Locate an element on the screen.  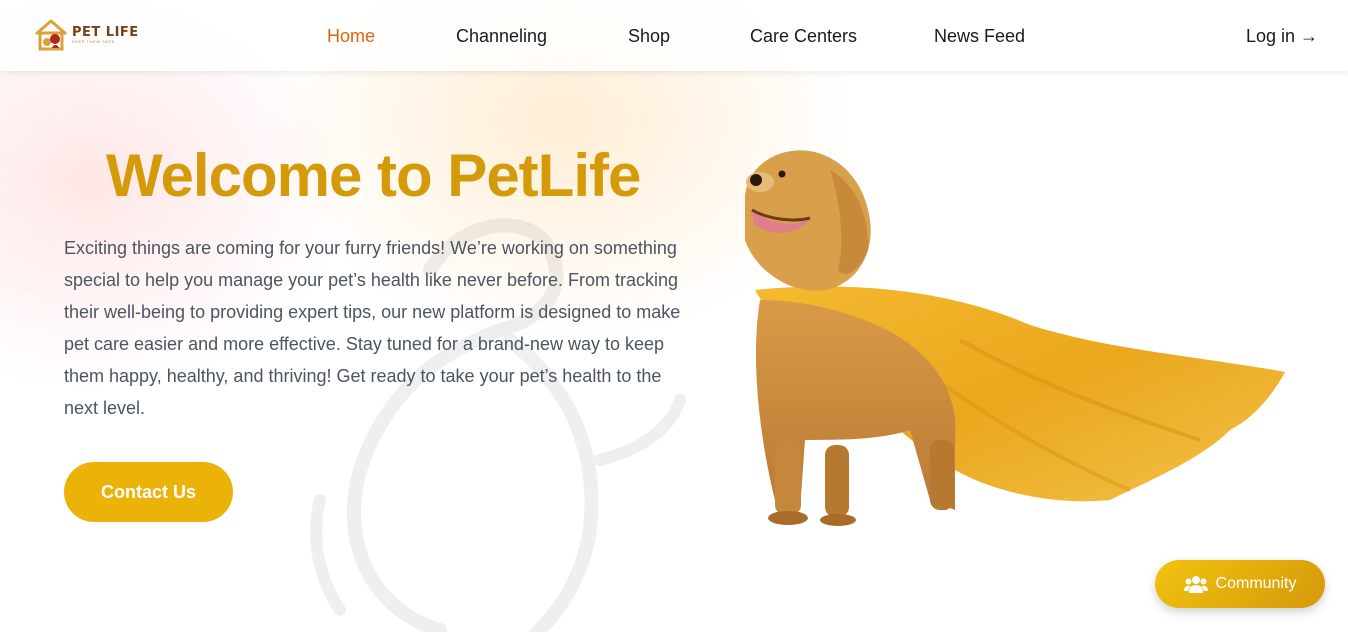
nav-item-care-centers: Care Centers is located at coordinates (803, 36).